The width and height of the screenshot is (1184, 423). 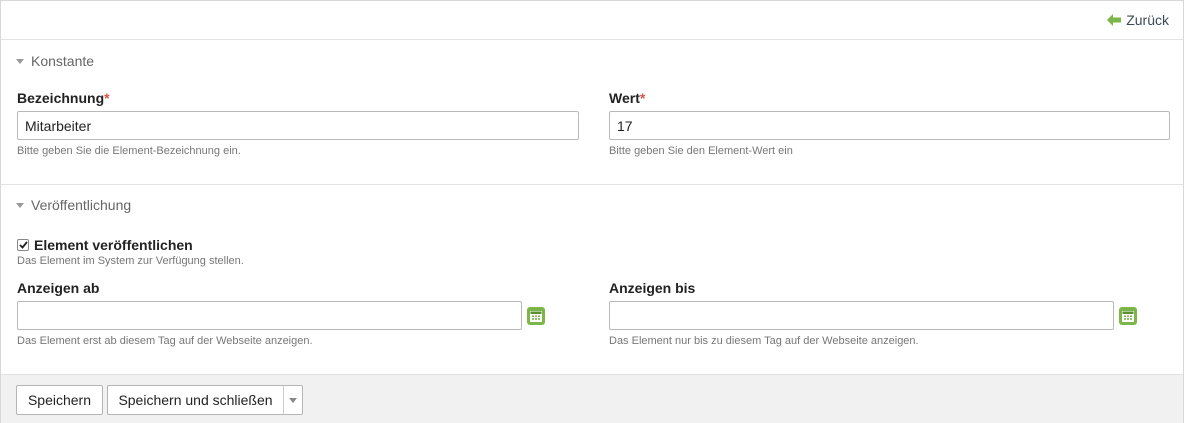 I want to click on section-header-veroeffentlichung: Veröffentlichung, so click(x=73, y=205).